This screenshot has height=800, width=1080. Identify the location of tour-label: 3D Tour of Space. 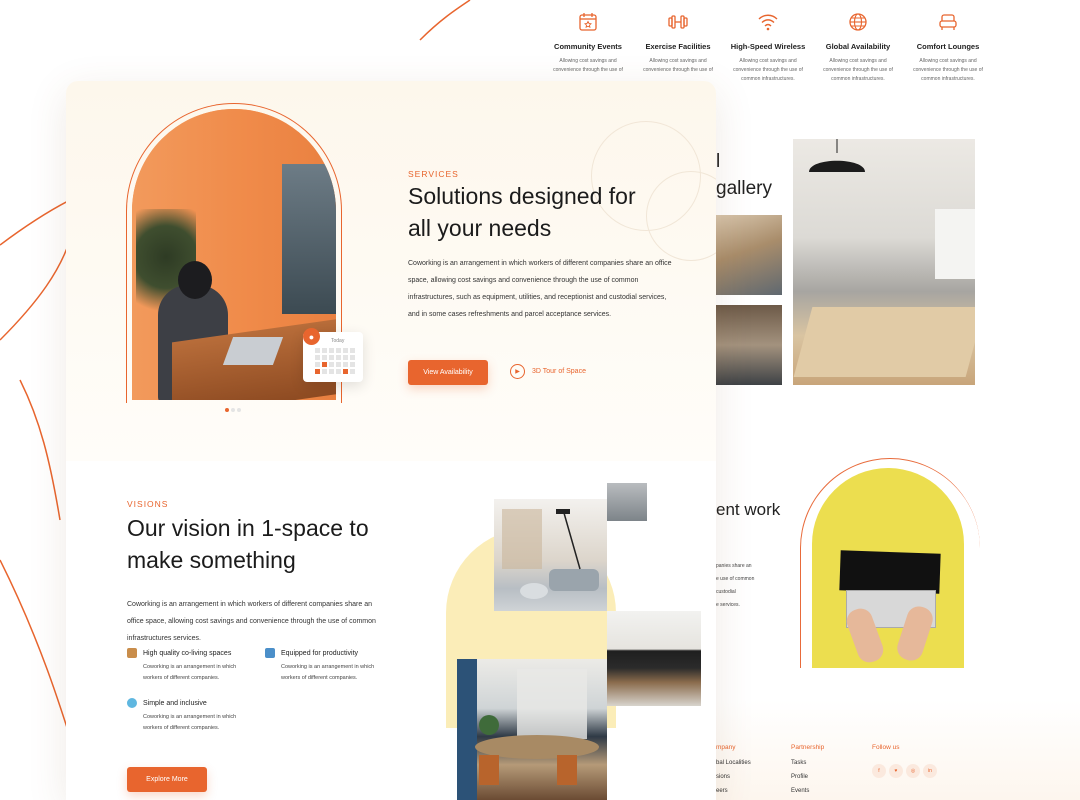
(559, 371).